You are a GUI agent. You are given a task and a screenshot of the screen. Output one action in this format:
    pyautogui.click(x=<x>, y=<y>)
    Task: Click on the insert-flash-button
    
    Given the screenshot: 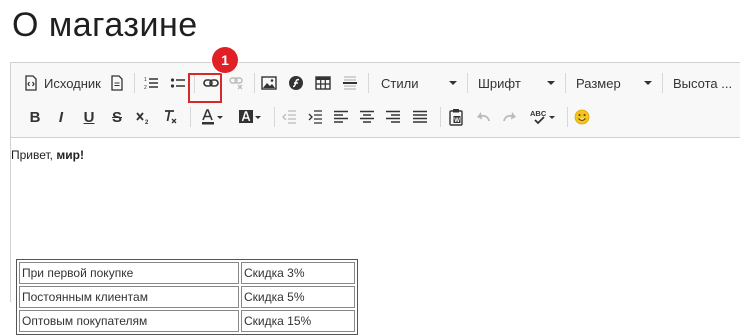 What is the action you would take?
    pyautogui.click(x=296, y=83)
    